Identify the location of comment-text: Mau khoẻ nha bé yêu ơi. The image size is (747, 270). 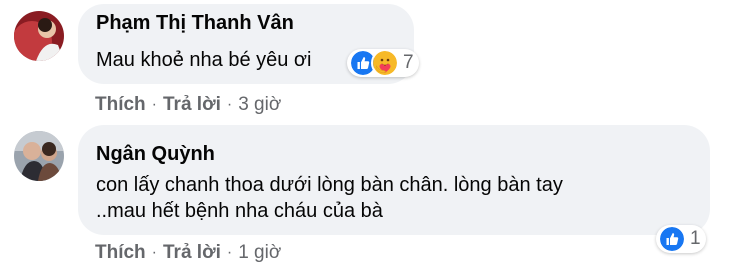
(204, 60).